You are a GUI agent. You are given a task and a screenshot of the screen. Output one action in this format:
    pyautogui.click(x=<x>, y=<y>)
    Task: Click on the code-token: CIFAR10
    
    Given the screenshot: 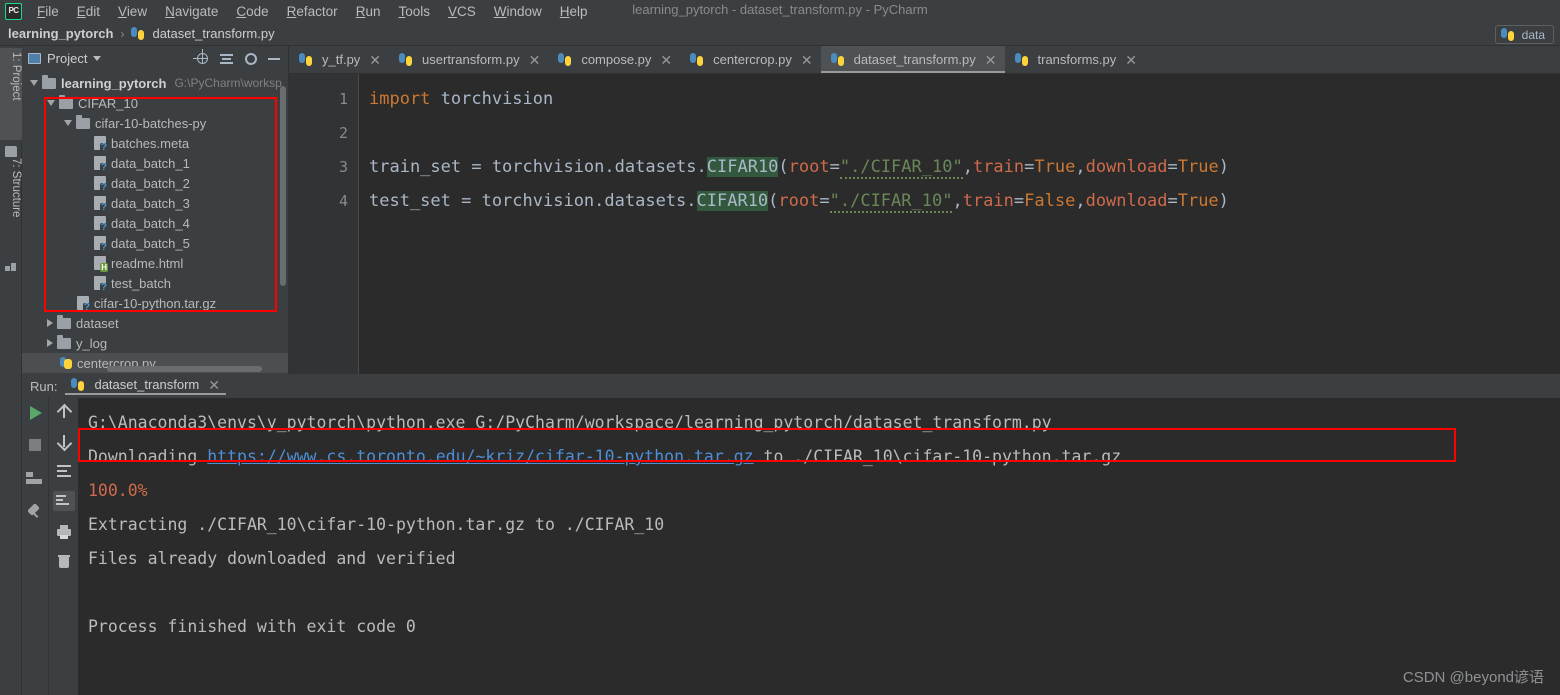 What is the action you would take?
    pyautogui.click(x=742, y=167)
    